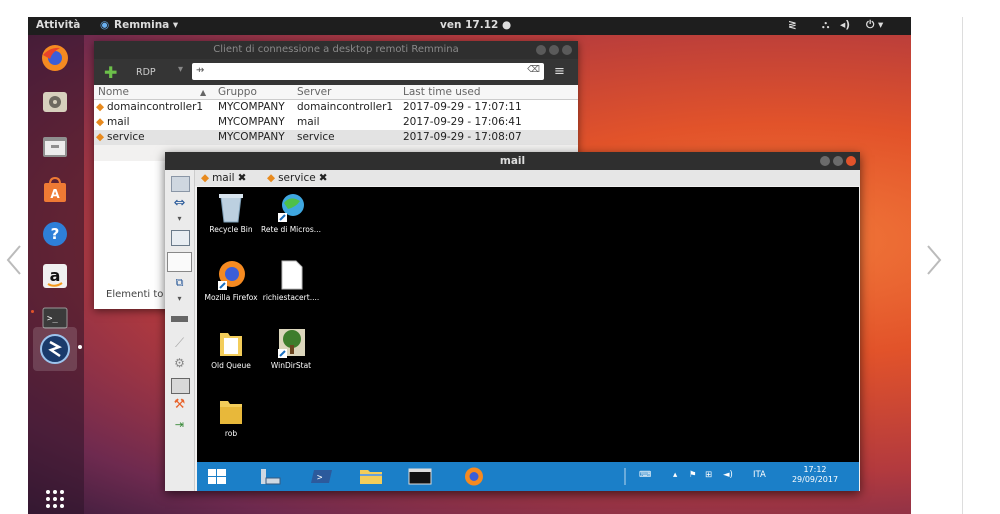  What do you see at coordinates (55, 102) in the screenshot?
I see `disk-launcher-icon` at bounding box center [55, 102].